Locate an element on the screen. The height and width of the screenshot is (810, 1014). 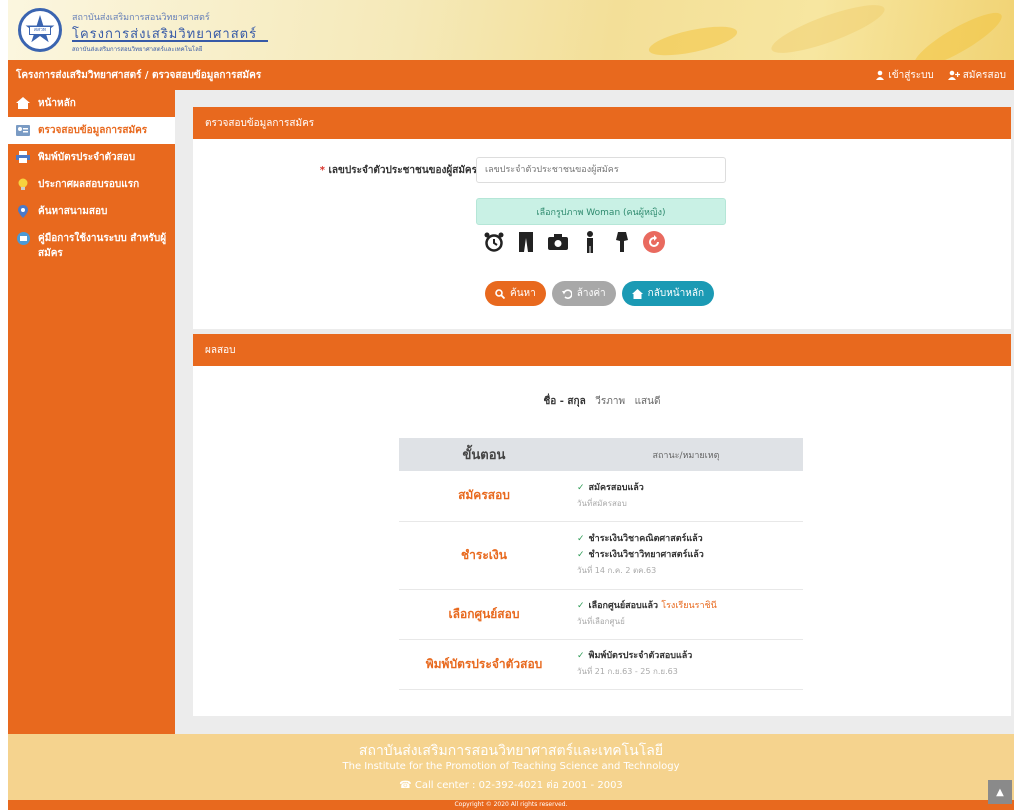
reset-button: ล้างค่า is located at coordinates (583, 293).